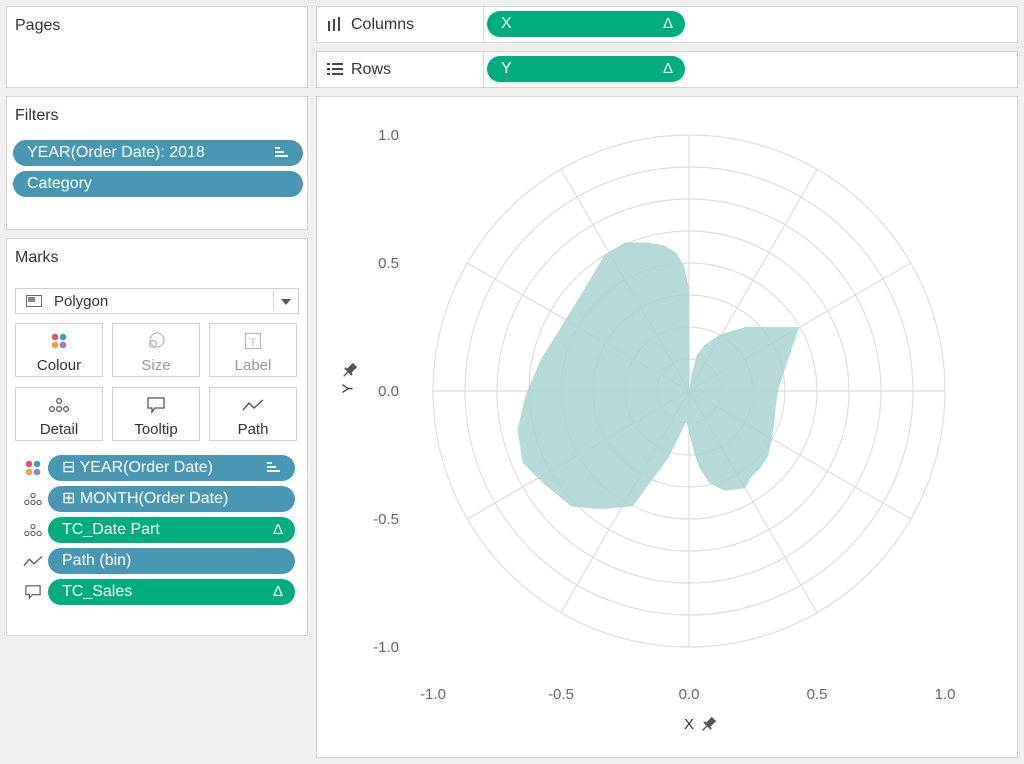 The width and height of the screenshot is (1024, 764). Describe the element at coordinates (561, 694) in the screenshot. I see `x-tick-label: -0.5` at that location.